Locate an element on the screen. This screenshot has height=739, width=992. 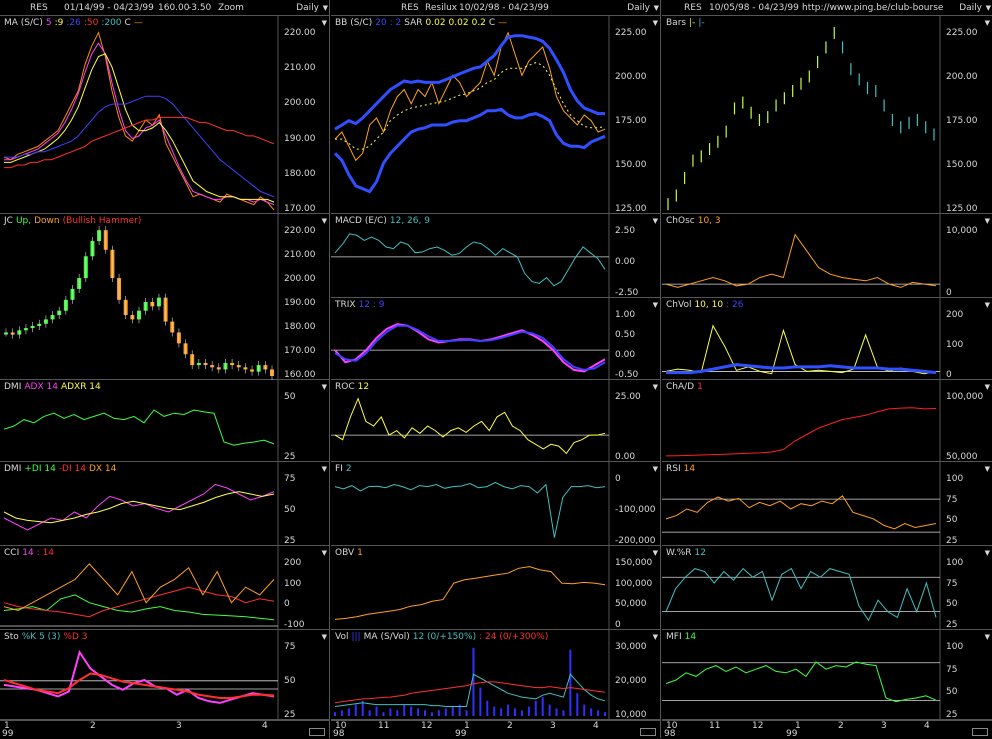
y-tick-label: 0.50 is located at coordinates (625, 335).